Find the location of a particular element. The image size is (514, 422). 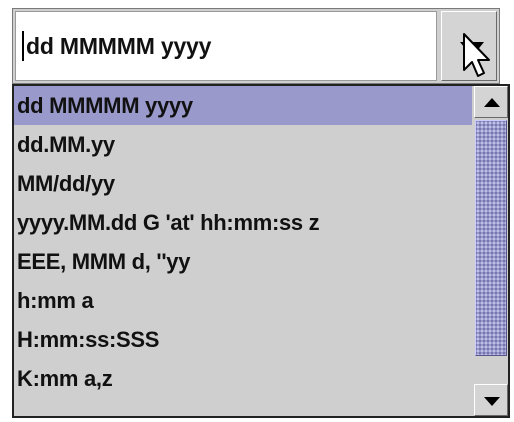

mouse-cursor-icon is located at coordinates (476, 55).